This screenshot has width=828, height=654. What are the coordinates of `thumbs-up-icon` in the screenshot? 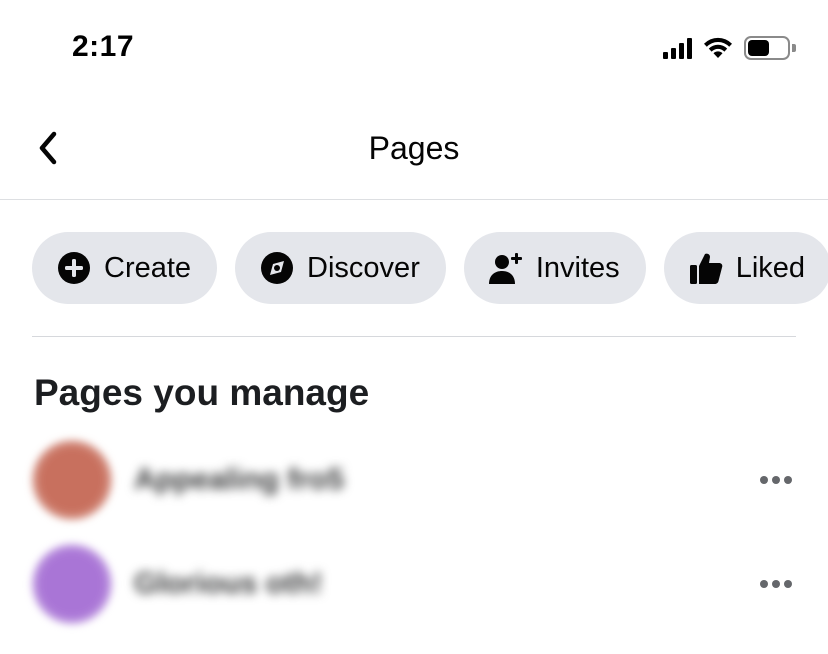 It's located at (706, 268).